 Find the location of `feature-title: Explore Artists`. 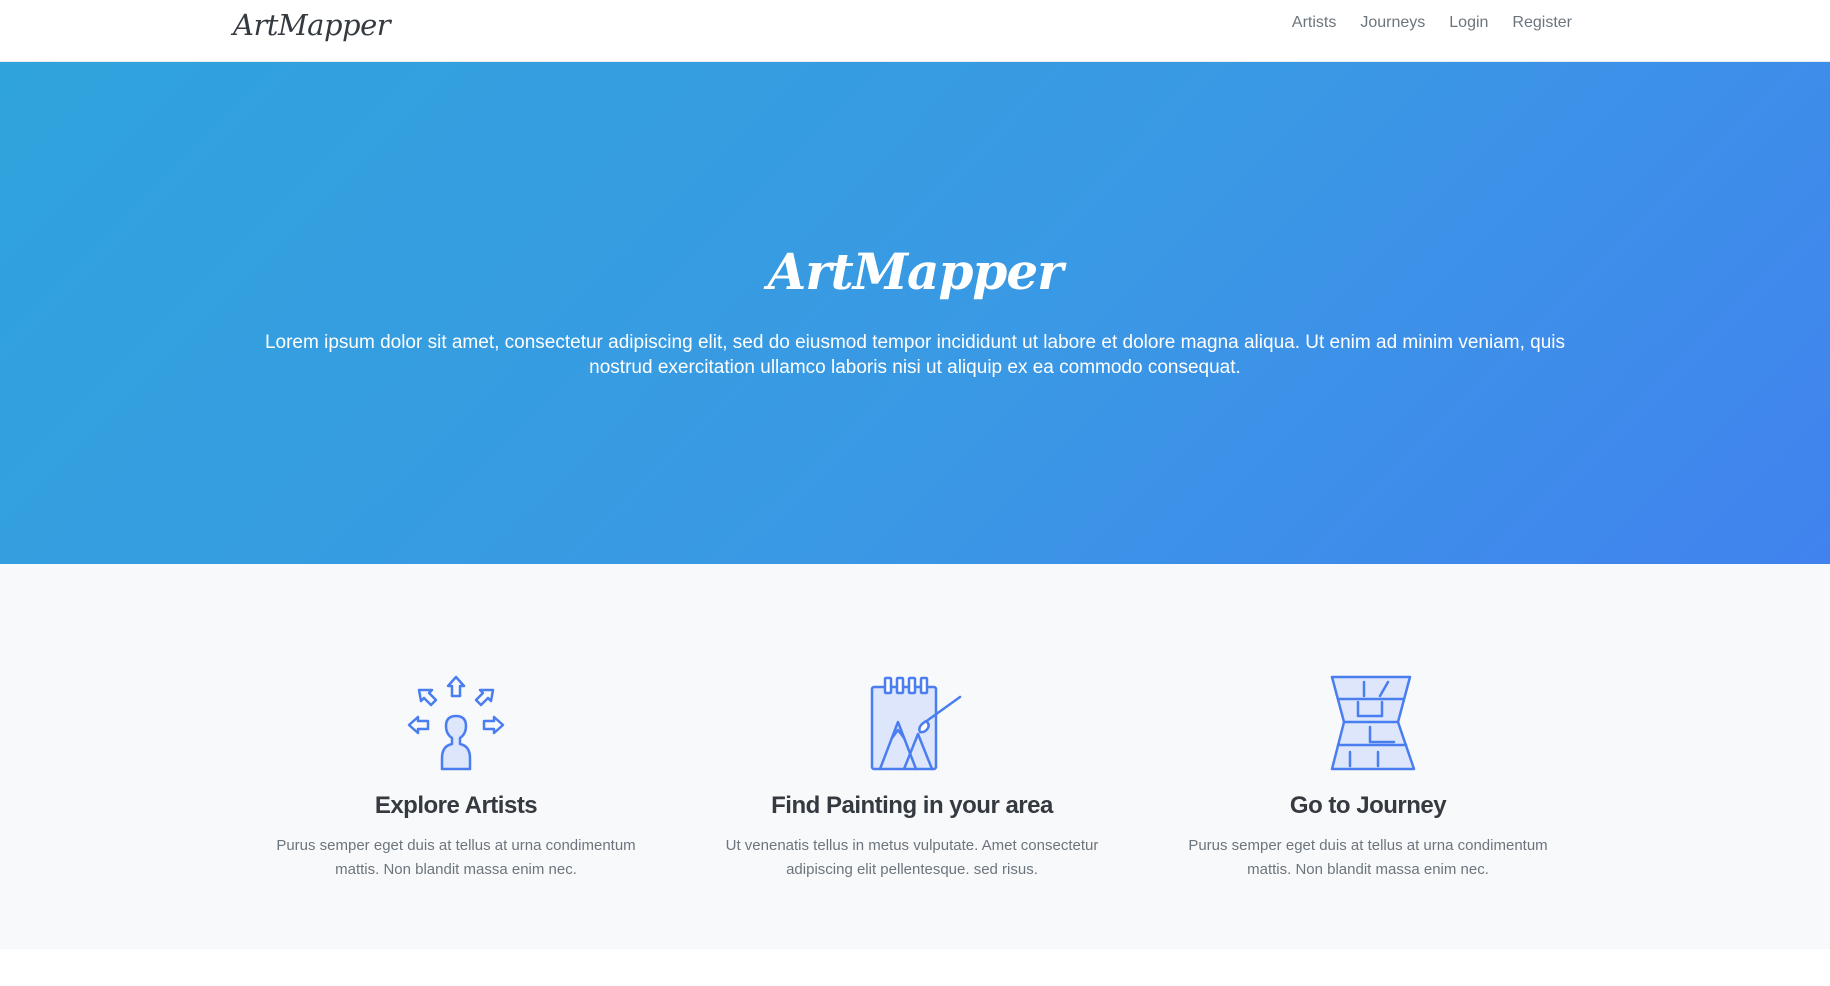

feature-title: Explore Artists is located at coordinates (456, 805).